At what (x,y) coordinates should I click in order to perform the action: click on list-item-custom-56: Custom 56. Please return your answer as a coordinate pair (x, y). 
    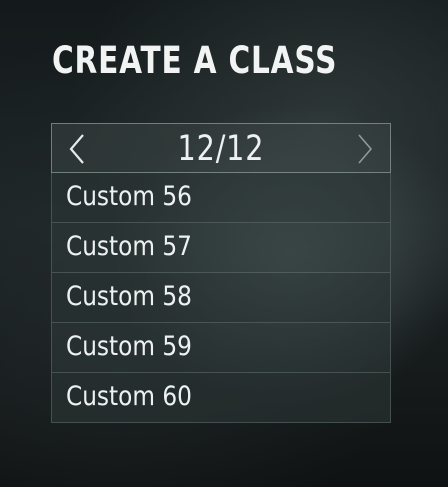
    Looking at the image, I should click on (221, 198).